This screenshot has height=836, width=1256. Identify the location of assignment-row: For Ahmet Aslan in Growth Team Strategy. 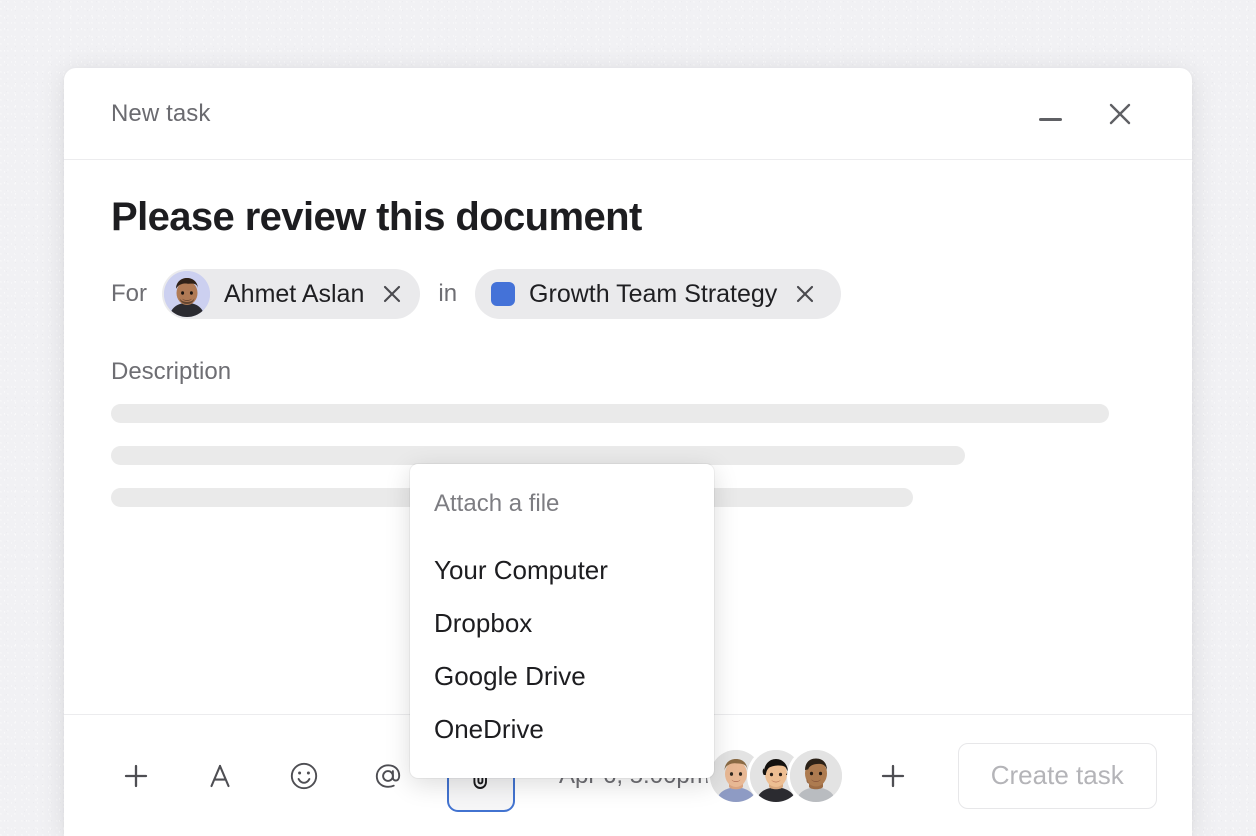
(628, 294).